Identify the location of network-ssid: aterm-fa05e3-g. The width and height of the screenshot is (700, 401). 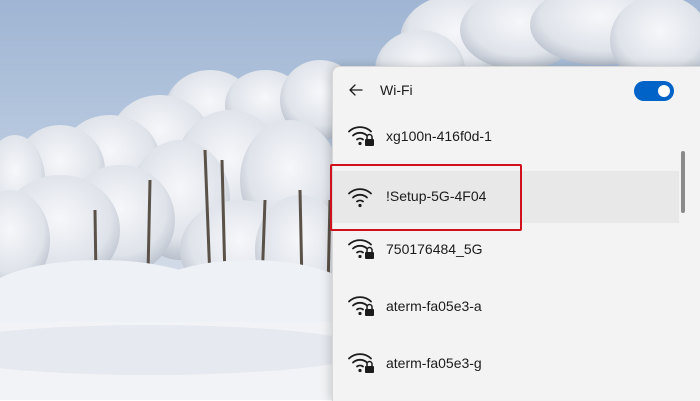
(434, 363).